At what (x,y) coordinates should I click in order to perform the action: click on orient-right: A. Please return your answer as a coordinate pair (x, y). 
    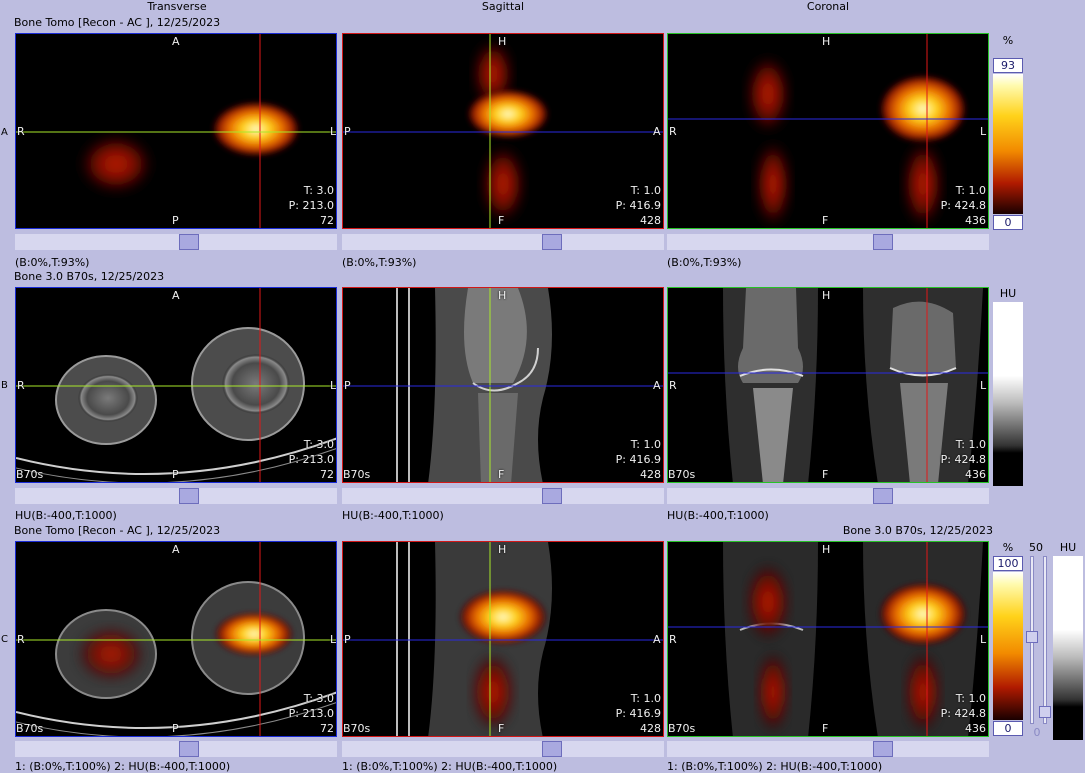
    Looking at the image, I should click on (657, 385).